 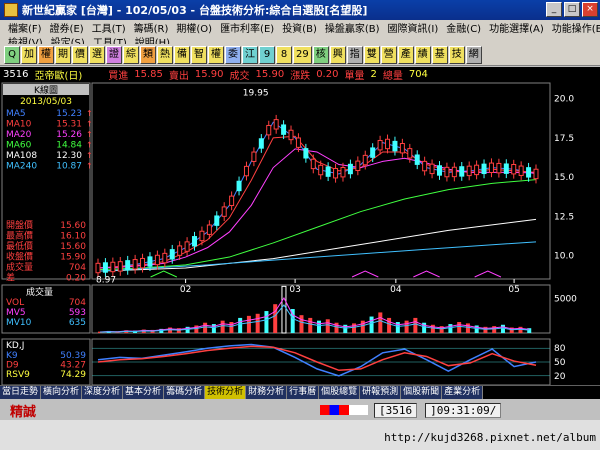 I want to click on bottom-tab: 基本分析, so click(x=144, y=392).